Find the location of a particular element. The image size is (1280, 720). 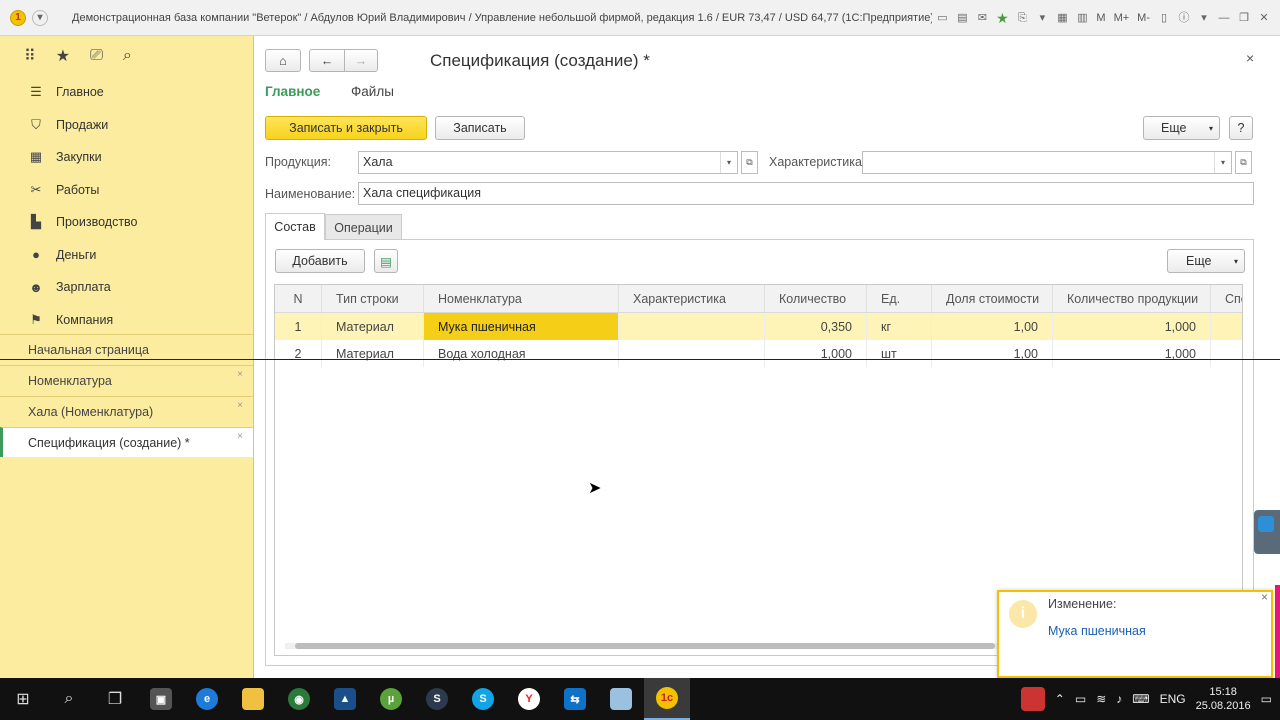

keyboard-icon: ⌨ is located at coordinates (1140, 699).